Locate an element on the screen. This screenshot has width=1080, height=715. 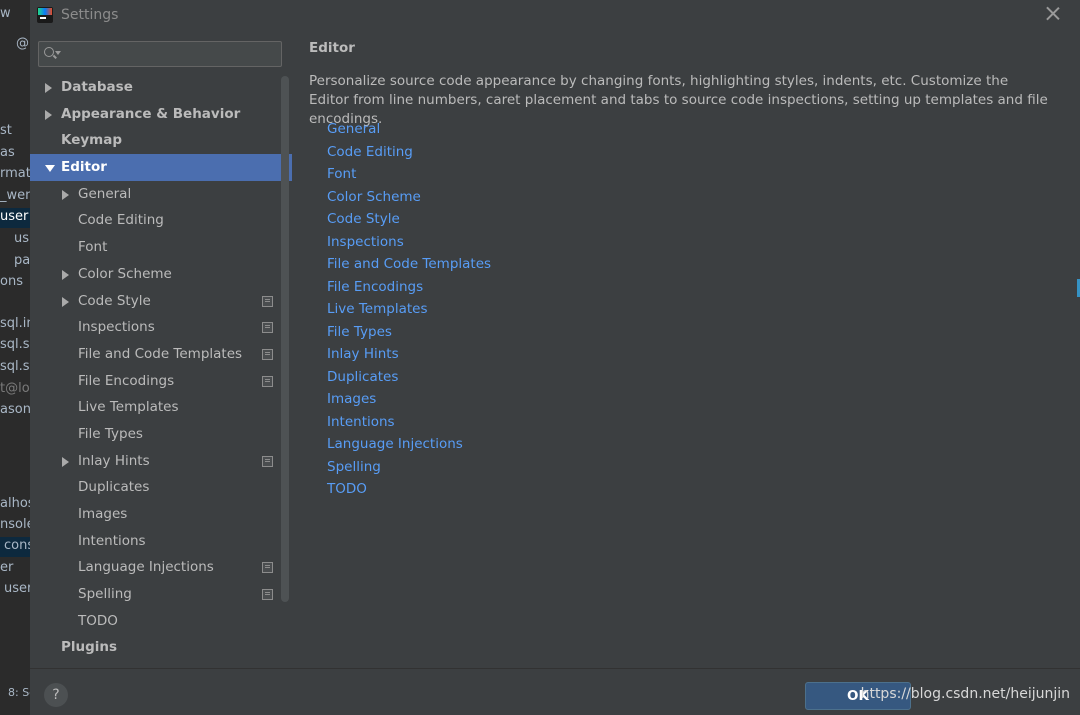
dialog-footer: ? OK https://blog.csdn.net/heijunjin is located at coordinates (555, 691).